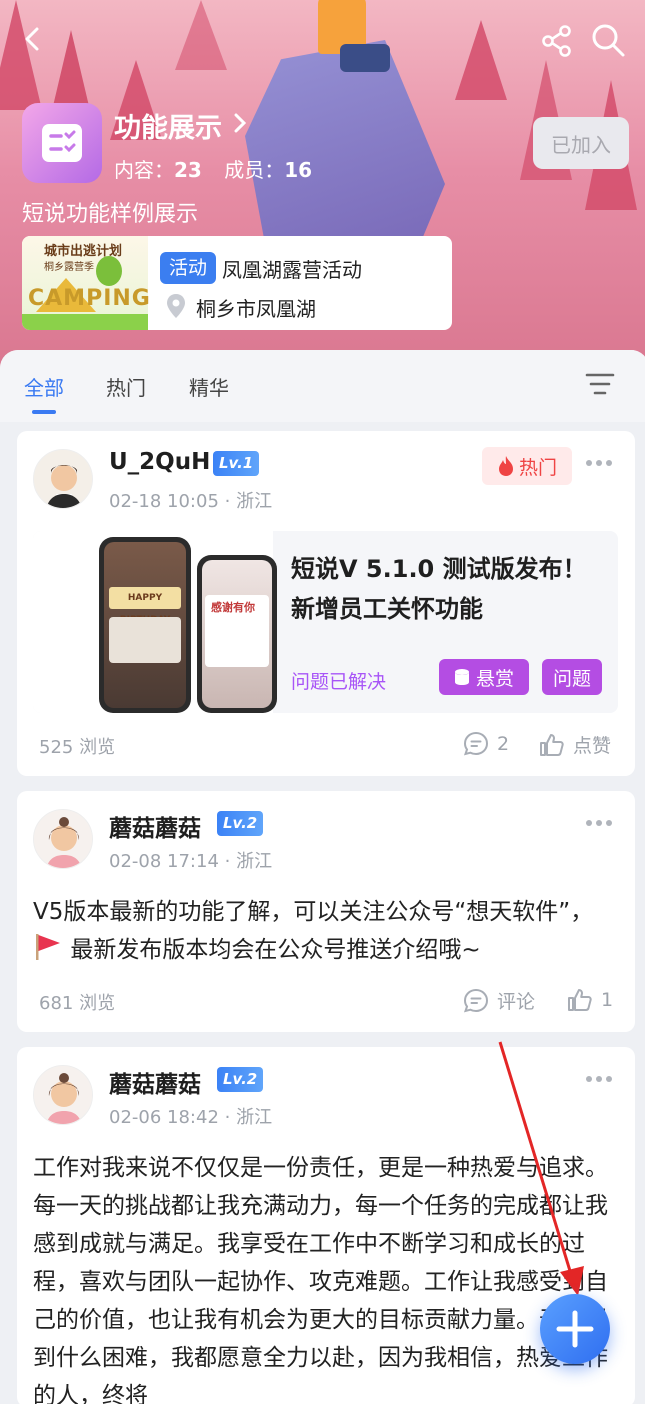  What do you see at coordinates (126, 386) in the screenshot?
I see `tab-hot: 热门` at bounding box center [126, 386].